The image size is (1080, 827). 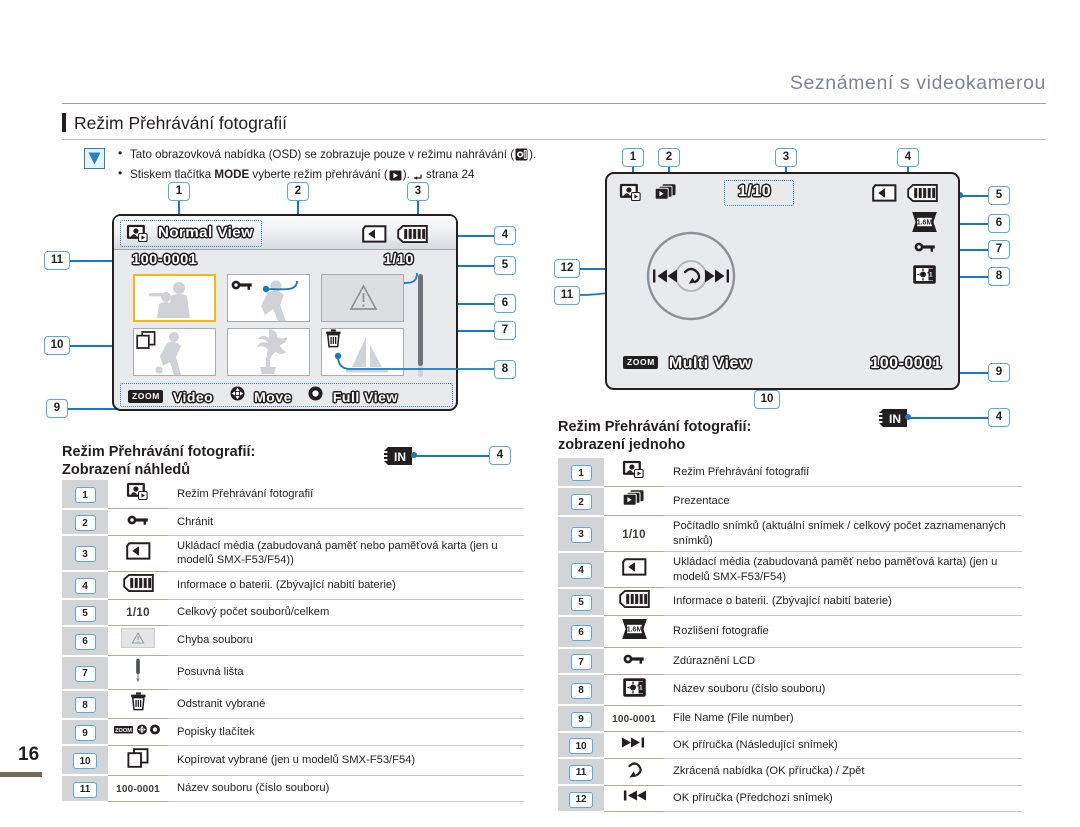 I want to click on callout-5-thumb: 5, so click(x=505, y=265).